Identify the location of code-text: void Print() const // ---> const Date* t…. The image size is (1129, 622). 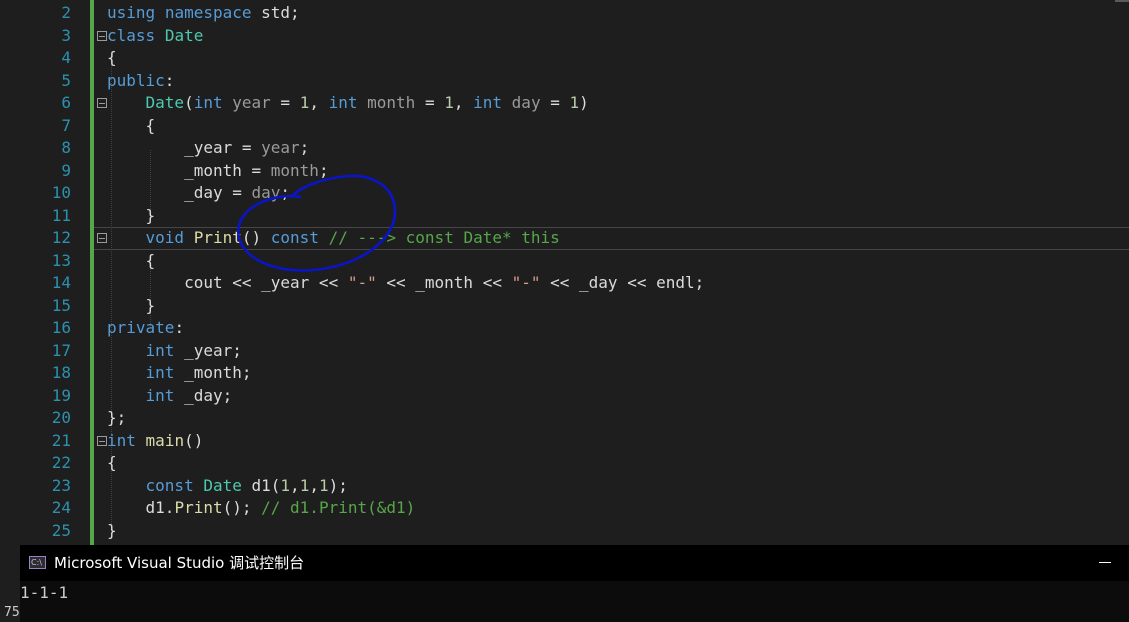
(333, 238).